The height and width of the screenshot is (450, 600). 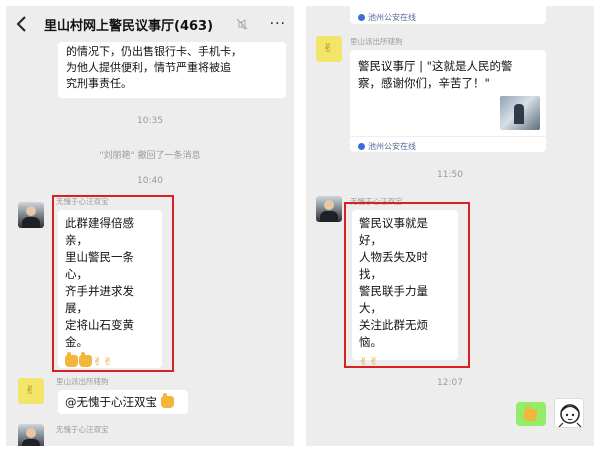 I want to click on link-title-line: 察，感谢你们，辛苦了！", so click(x=424, y=83).